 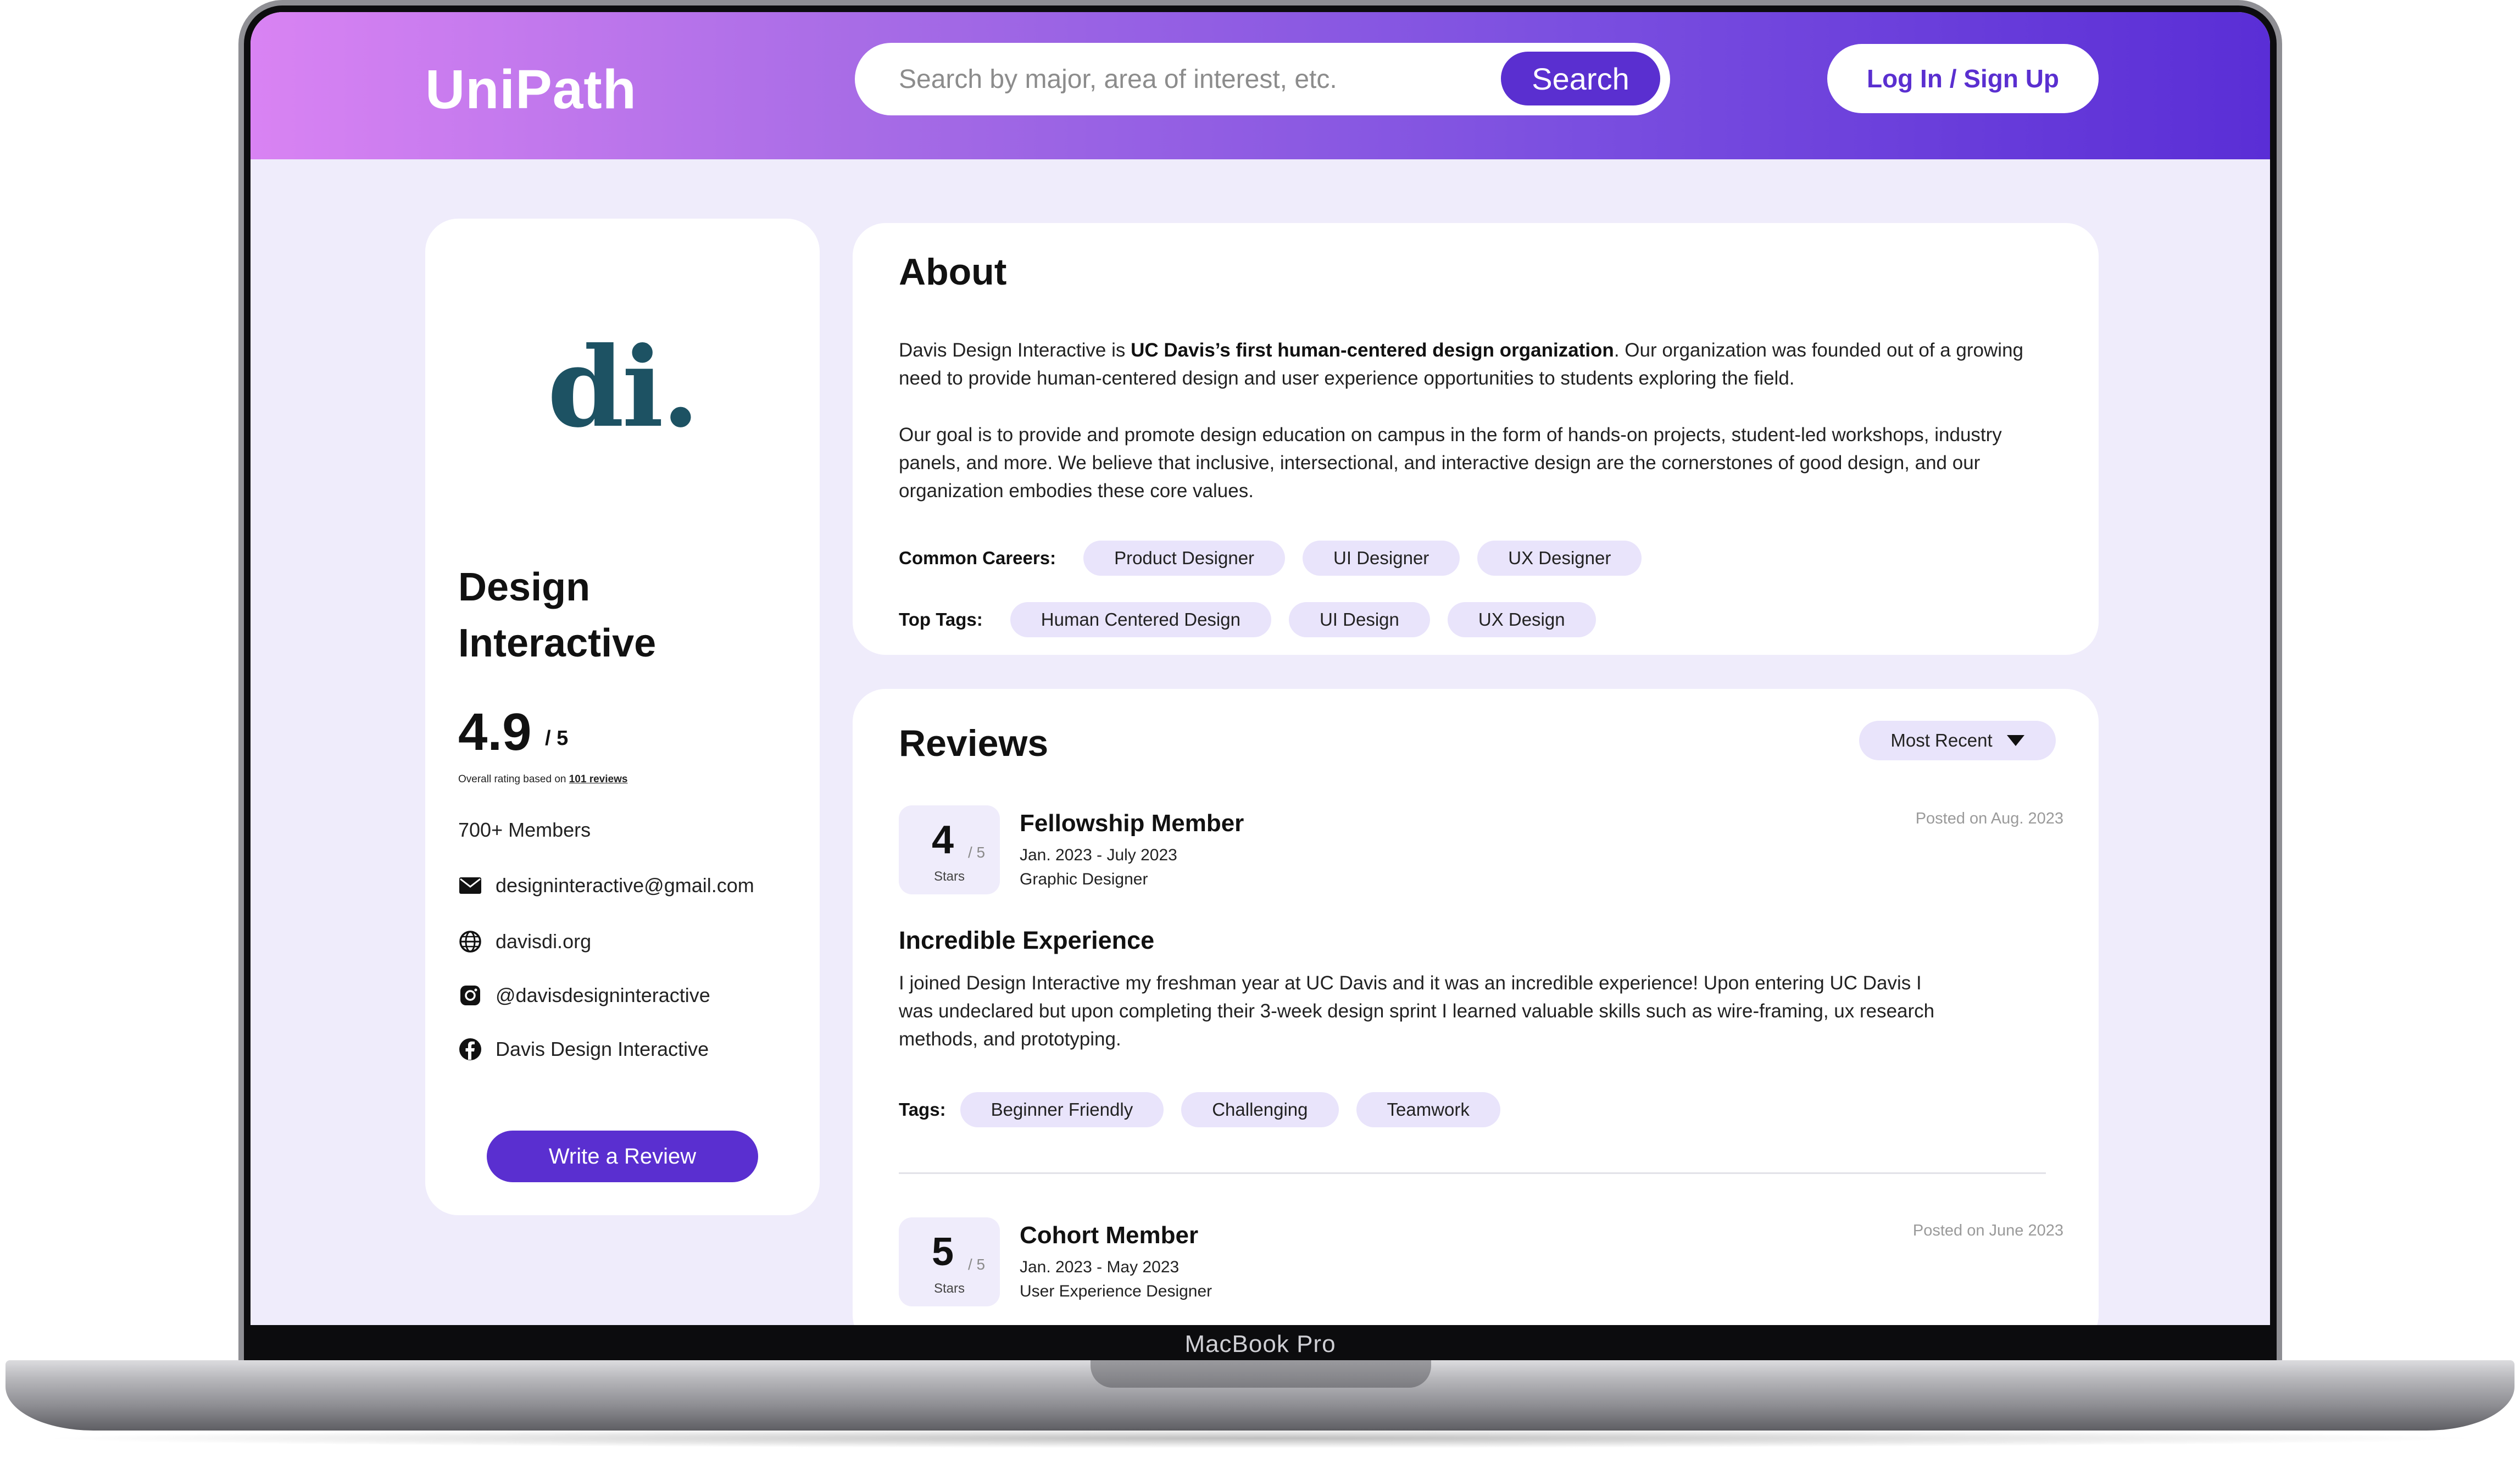 What do you see at coordinates (974, 743) in the screenshot?
I see `reviews-title: Reviews` at bounding box center [974, 743].